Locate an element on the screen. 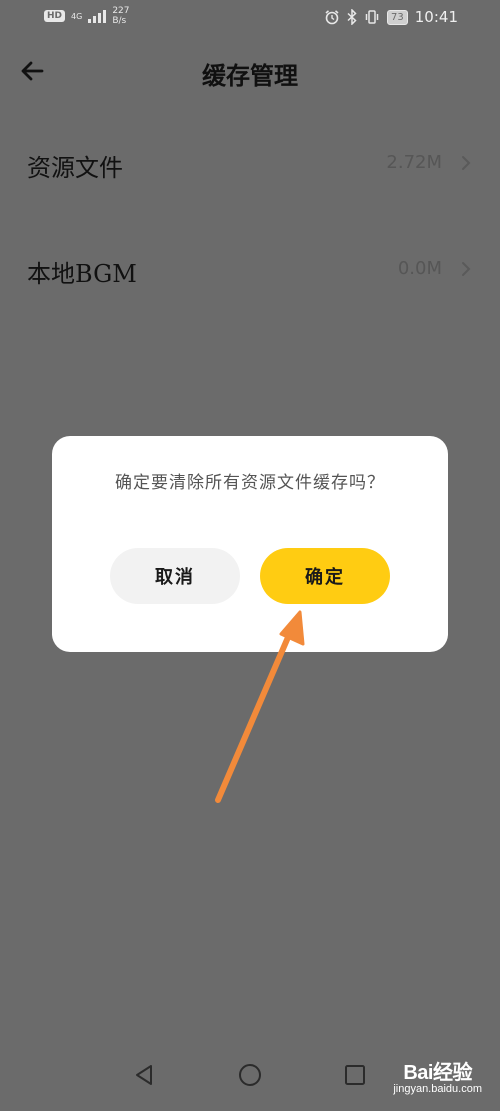 The height and width of the screenshot is (1111, 500). hd-badge: HD is located at coordinates (55, 16).